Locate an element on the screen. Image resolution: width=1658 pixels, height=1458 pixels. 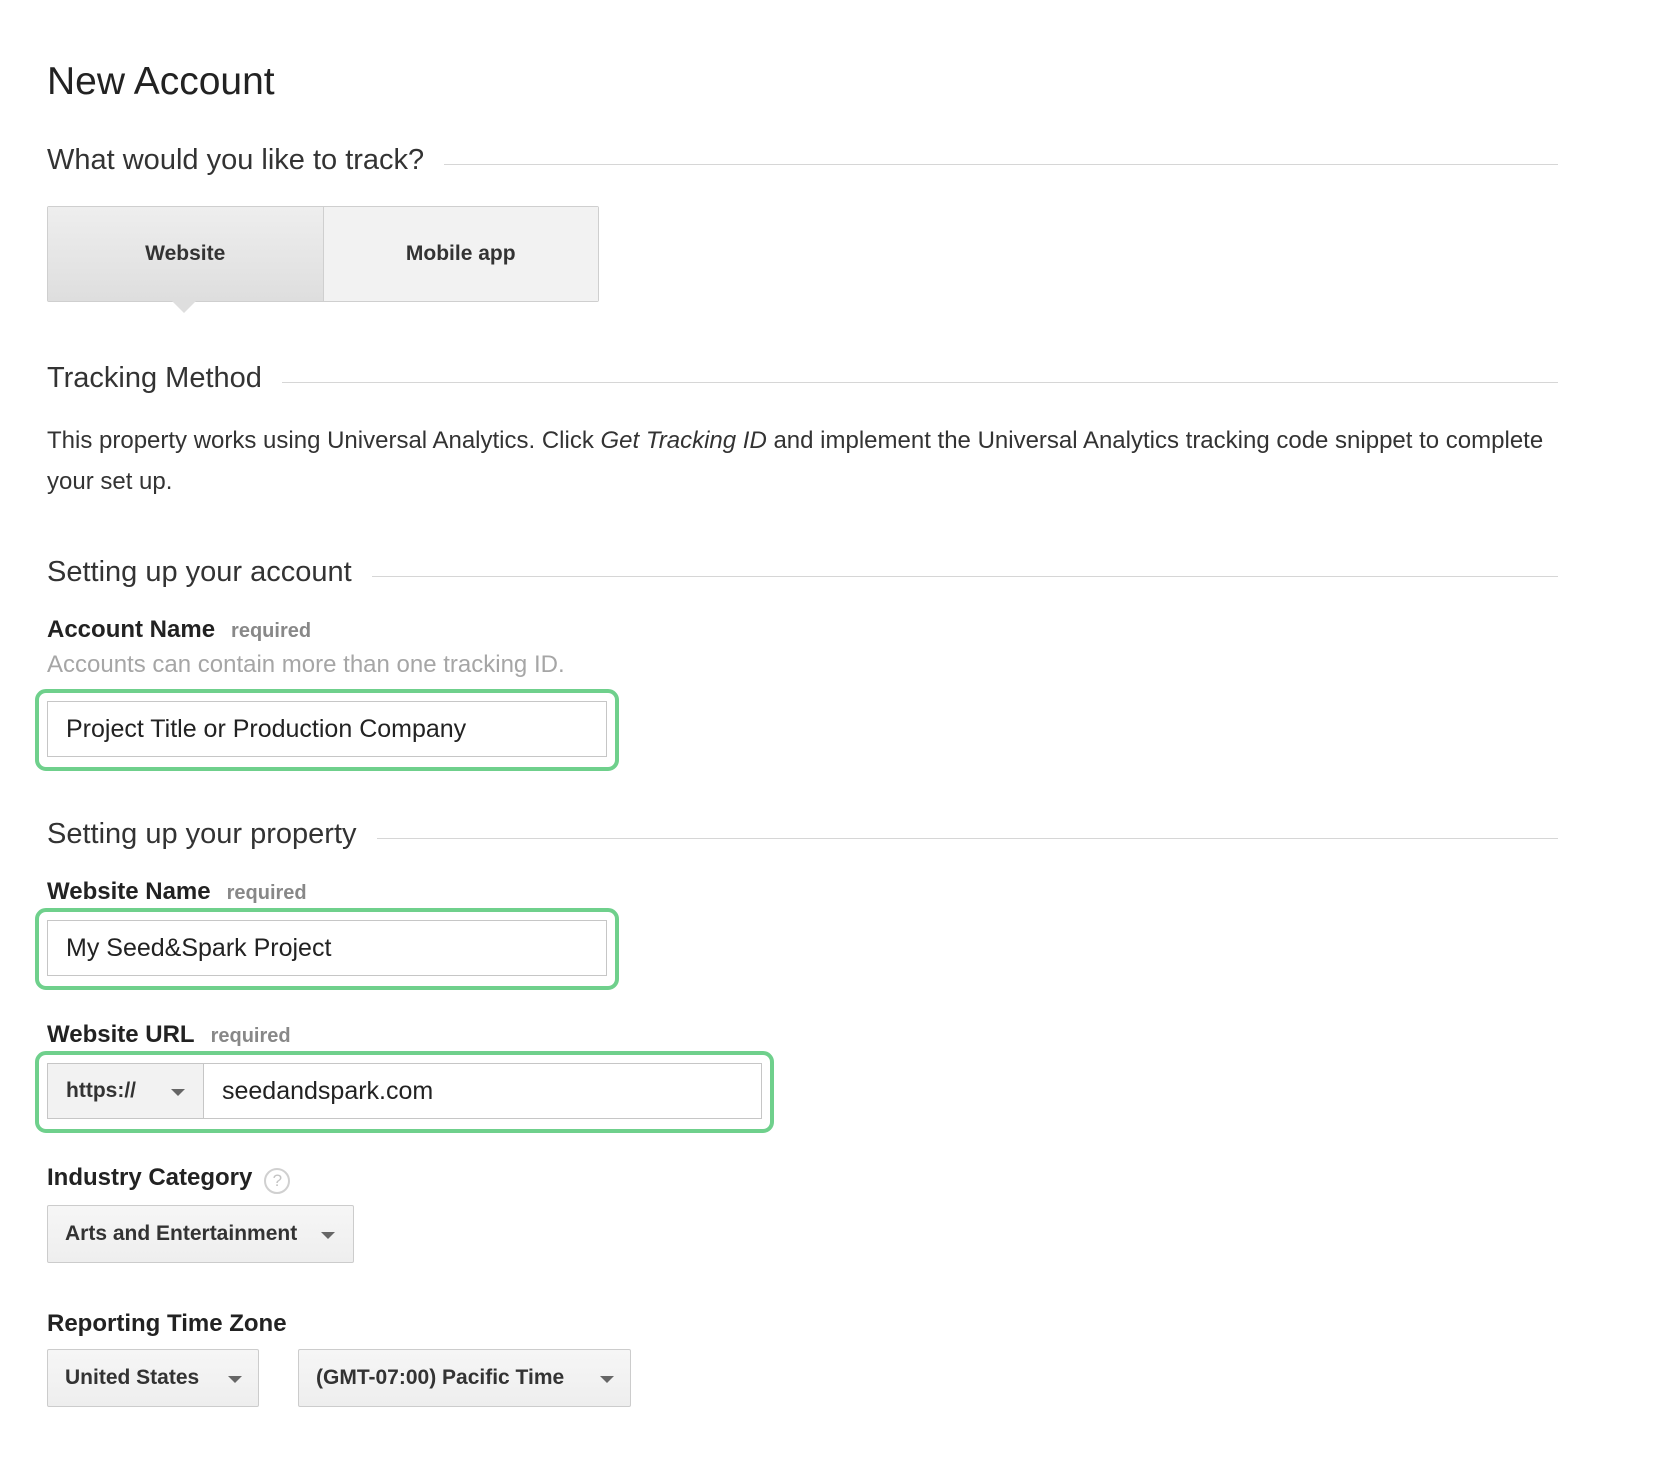
protocol-dropdown: https:// is located at coordinates (126, 1091).